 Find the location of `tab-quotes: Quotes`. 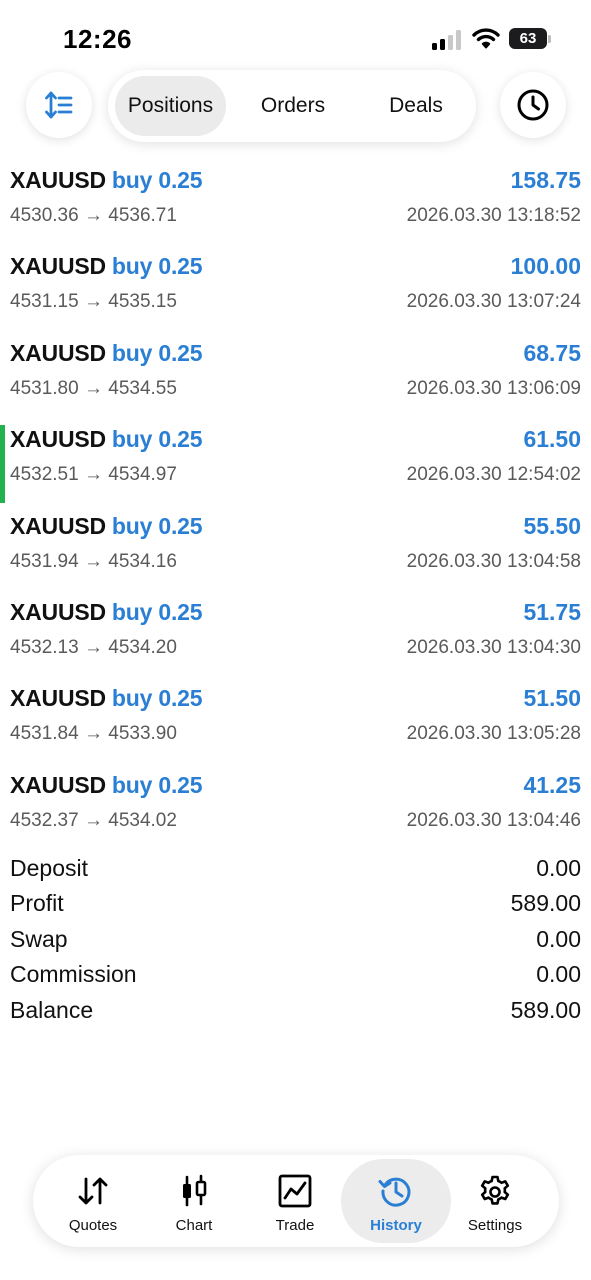

tab-quotes: Quotes is located at coordinates (93, 1201).